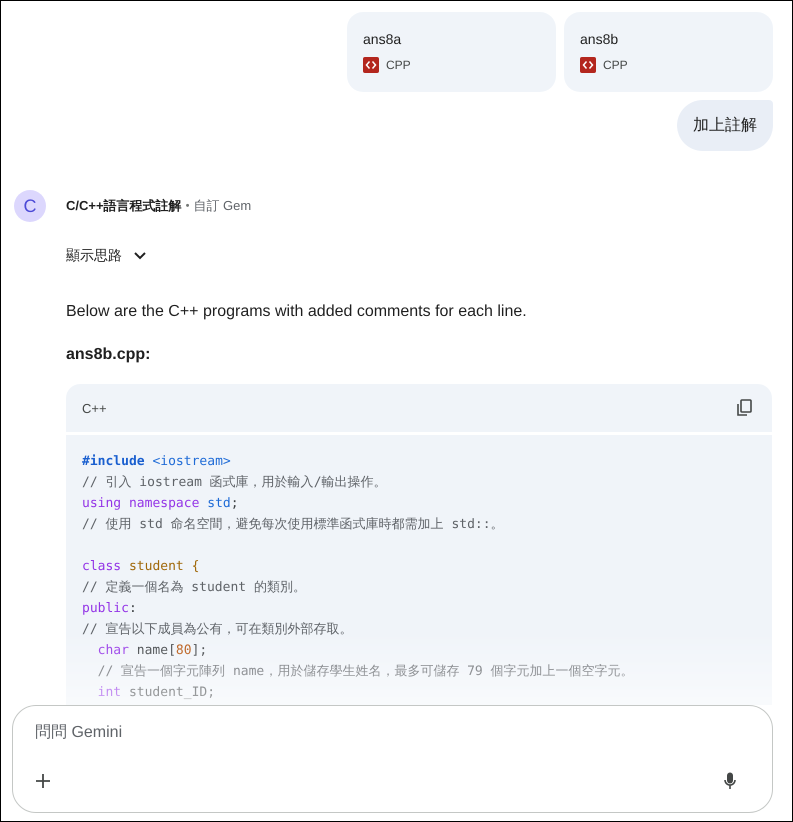 Image resolution: width=793 pixels, height=822 pixels. What do you see at coordinates (152, 651) in the screenshot?
I see `code-line: char name[80];` at bounding box center [152, 651].